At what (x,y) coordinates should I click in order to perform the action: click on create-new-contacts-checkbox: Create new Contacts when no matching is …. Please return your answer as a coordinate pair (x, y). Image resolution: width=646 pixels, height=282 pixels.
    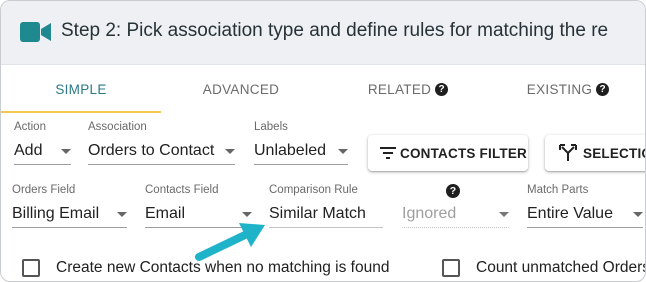
    Looking at the image, I should click on (205, 268).